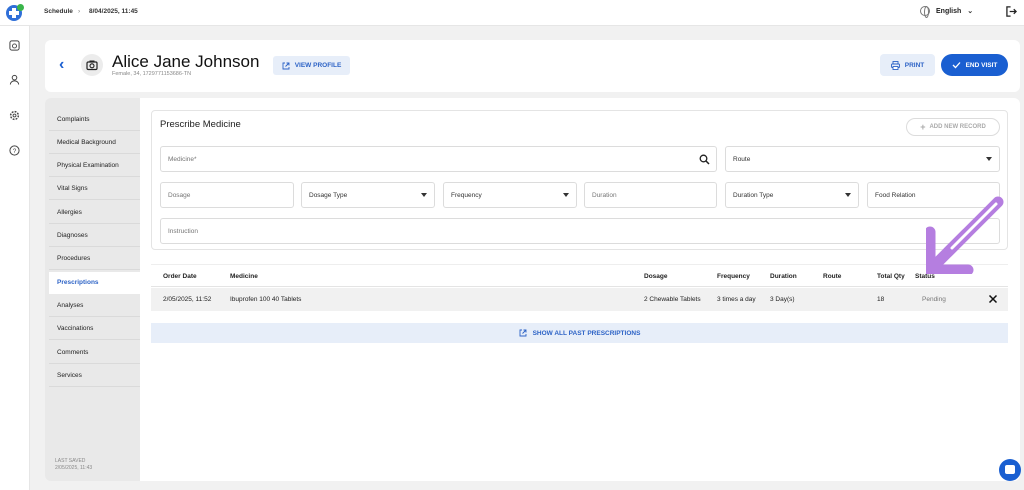  Describe the element at coordinates (266, 299) in the screenshot. I see `cell-medicine: Ibuprofen 100 40 Tablets` at that location.